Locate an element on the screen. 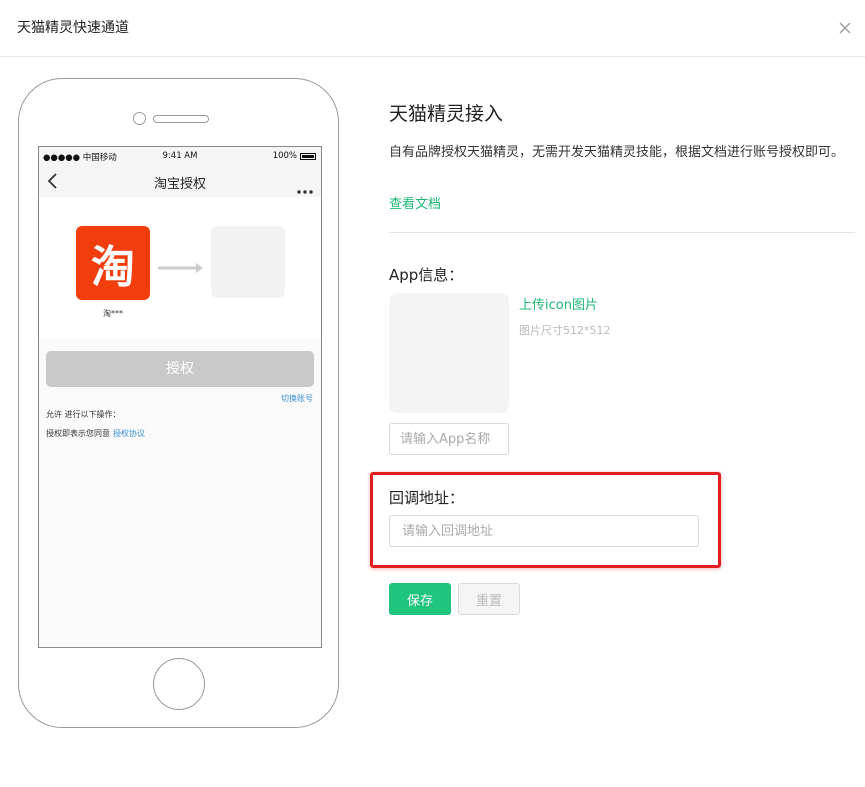 The image size is (865, 787). phone-nav-title: 淘宝授权 is located at coordinates (179, 184).